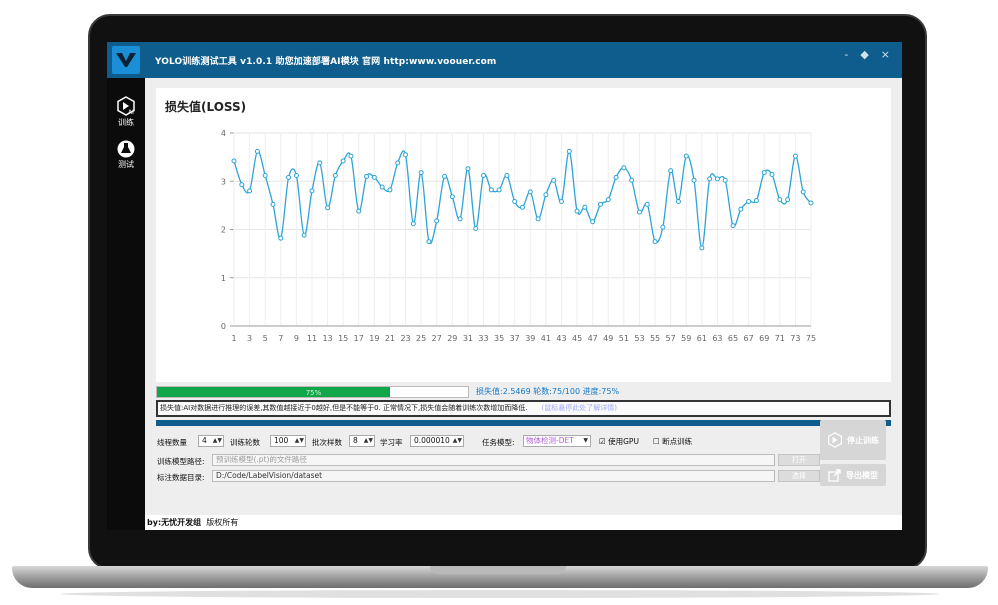 Image resolution: width=998 pixels, height=605 pixels. What do you see at coordinates (672, 441) in the screenshot?
I see `resume-checkbox: ☐ 断点训练` at bounding box center [672, 441].